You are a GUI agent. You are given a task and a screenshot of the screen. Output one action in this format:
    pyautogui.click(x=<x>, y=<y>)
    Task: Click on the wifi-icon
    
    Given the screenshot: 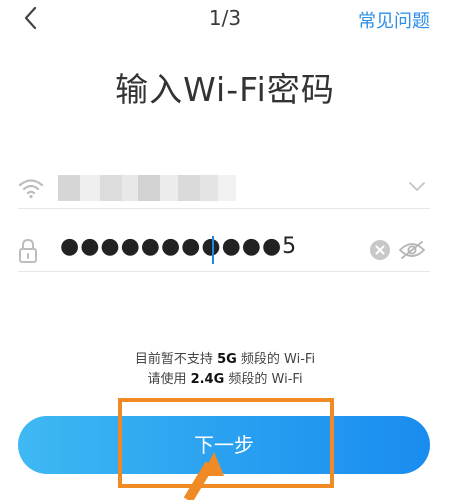 What is the action you would take?
    pyautogui.click(x=31, y=189)
    